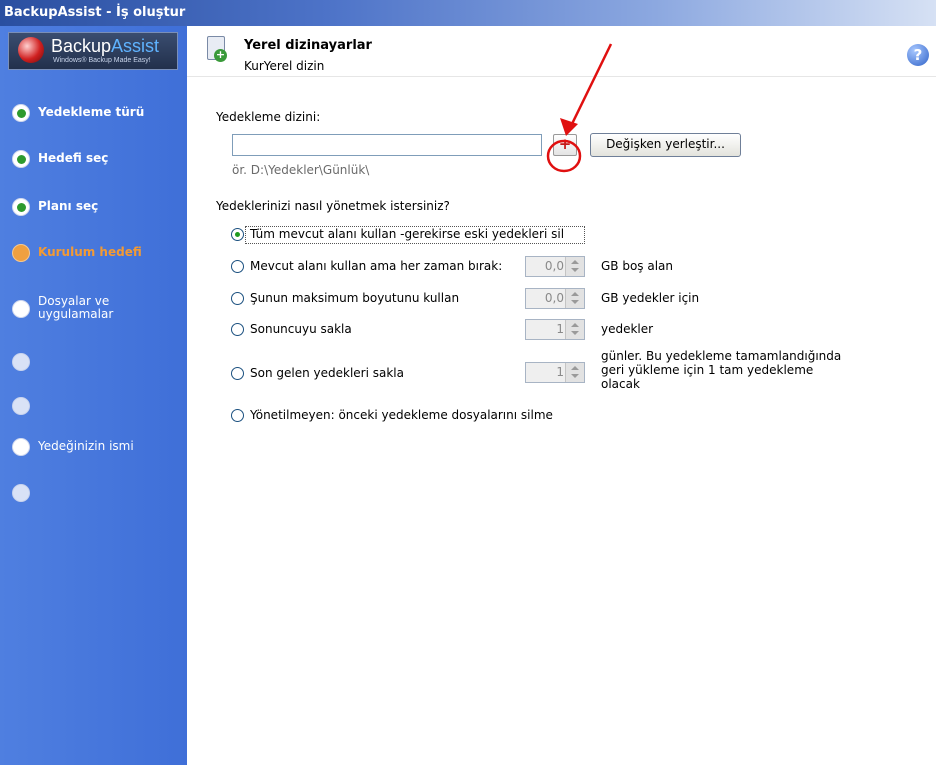  I want to click on backupassist-logo: BackupAssist Windows® Backup Made Easy!, so click(93, 51).